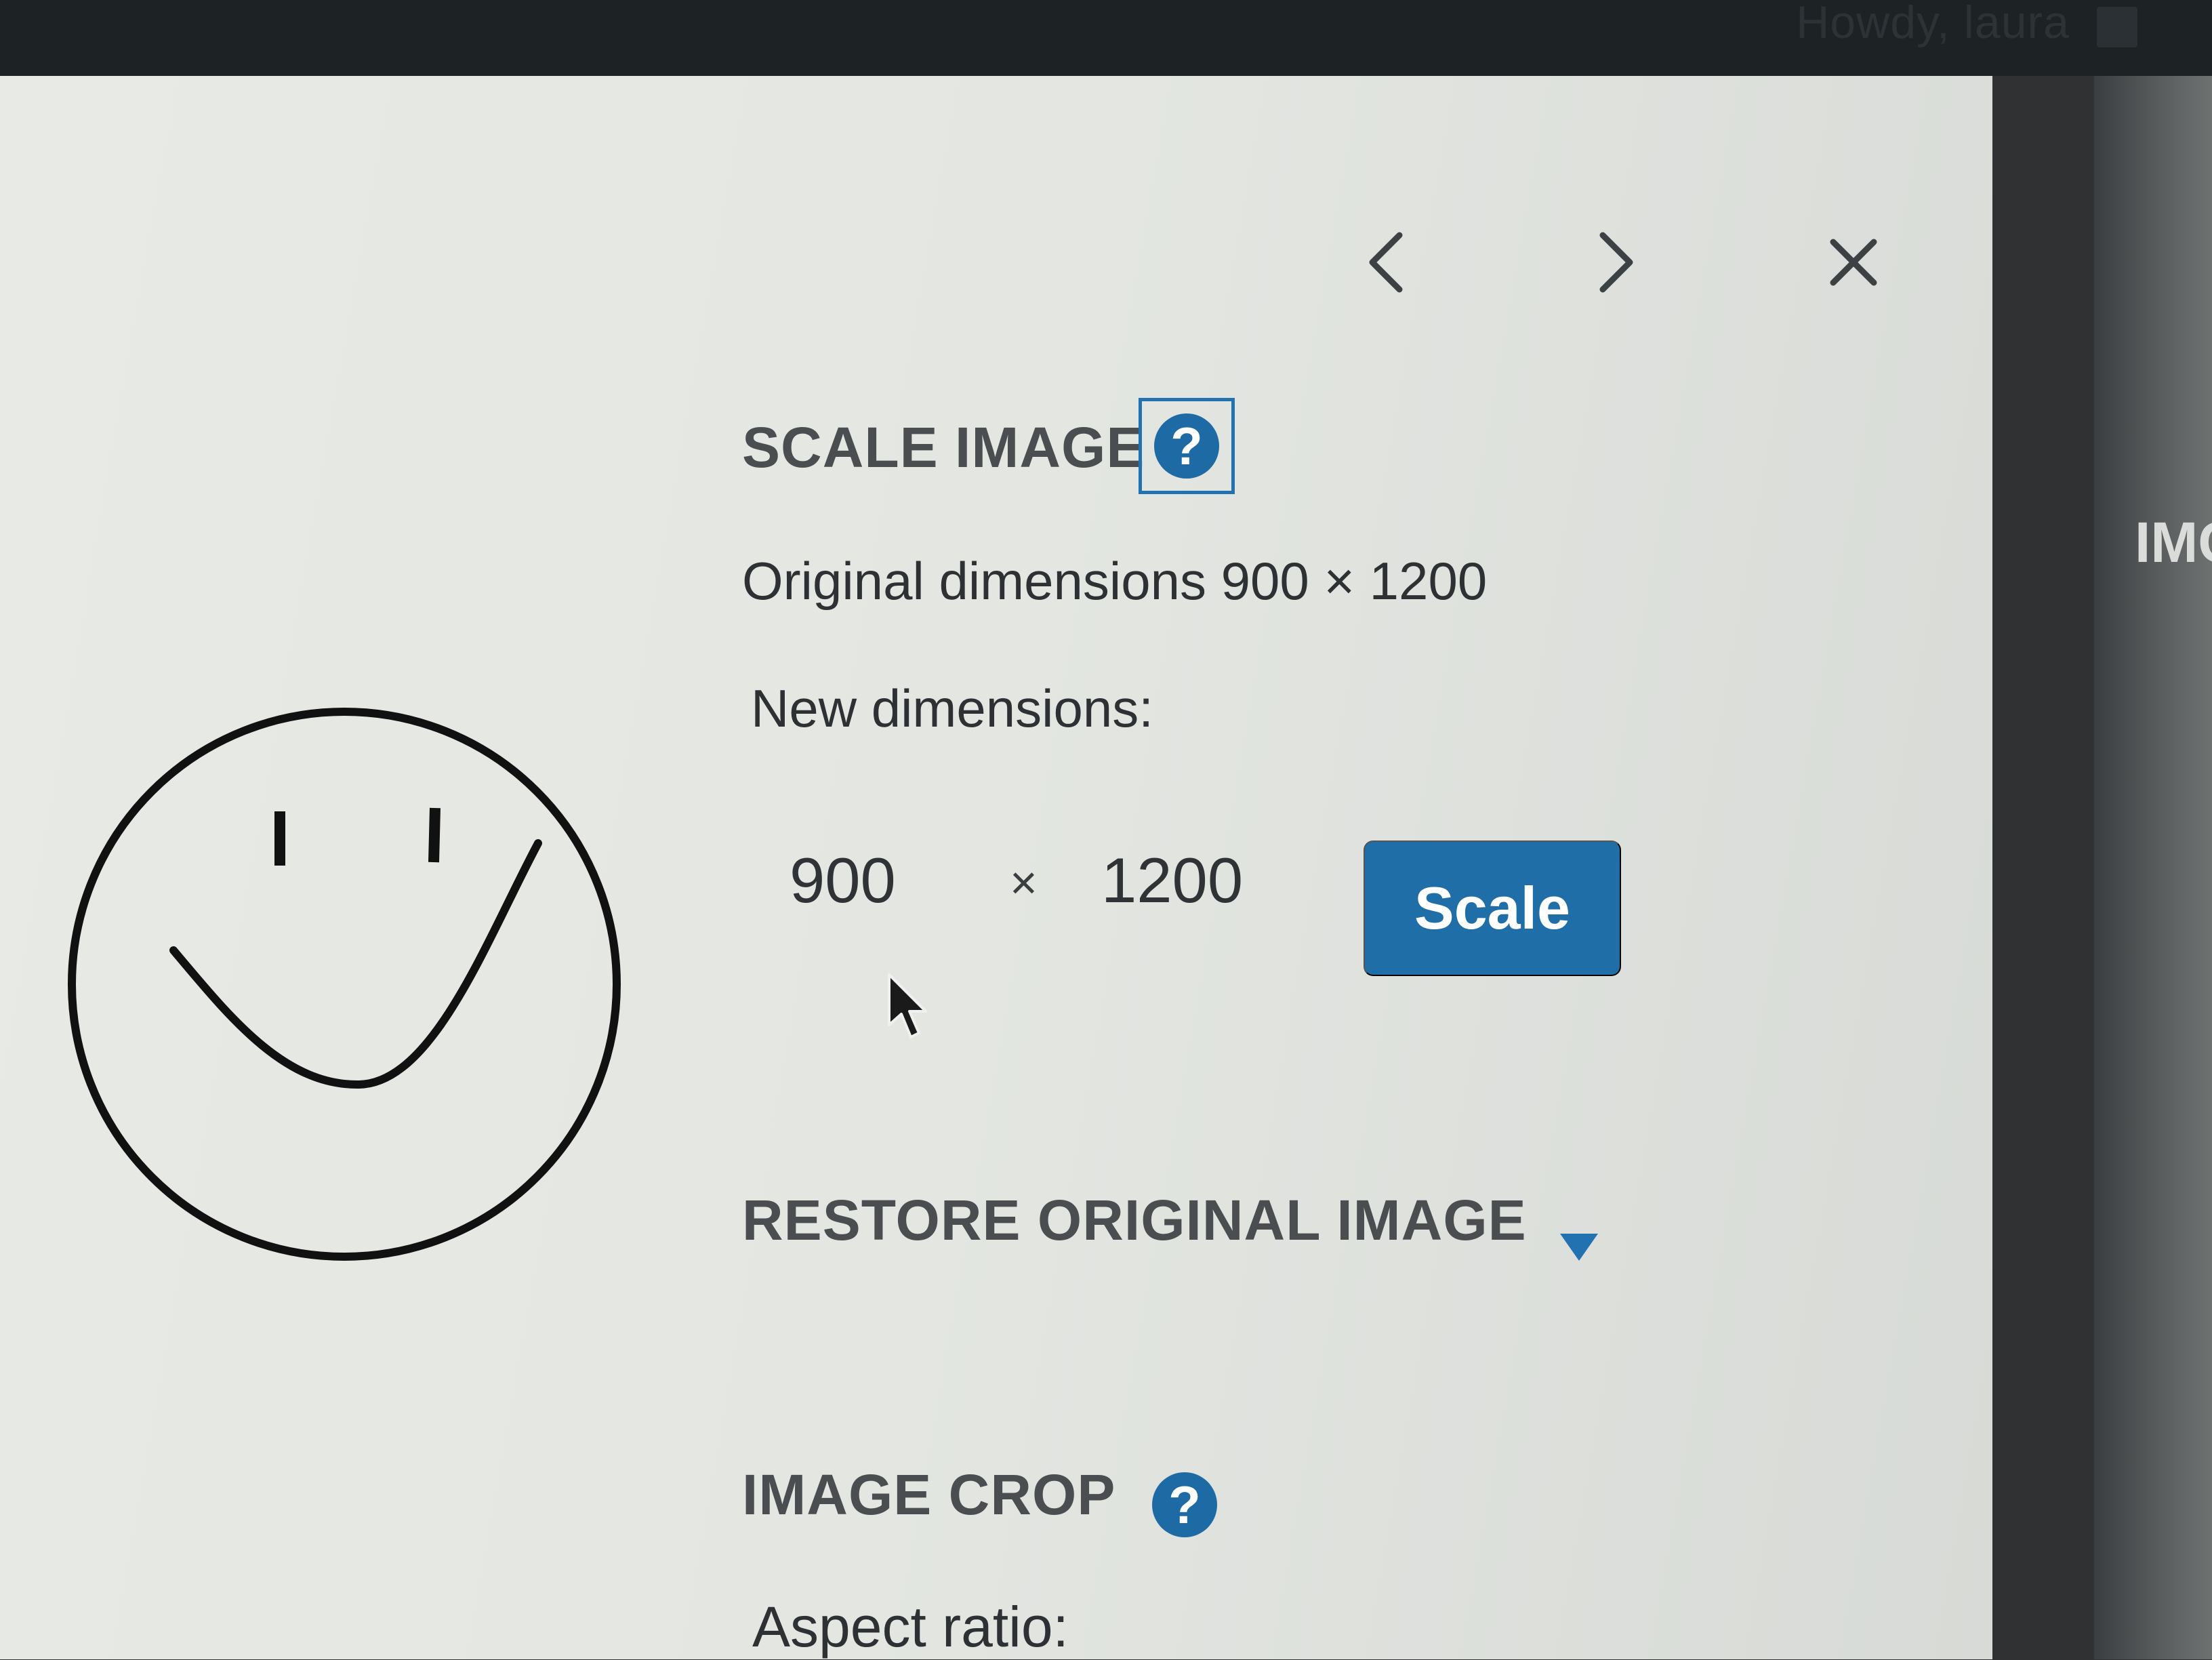 Image resolution: width=2212 pixels, height=1660 pixels. What do you see at coordinates (1024, 882) in the screenshot?
I see `times-symbol: ×` at bounding box center [1024, 882].